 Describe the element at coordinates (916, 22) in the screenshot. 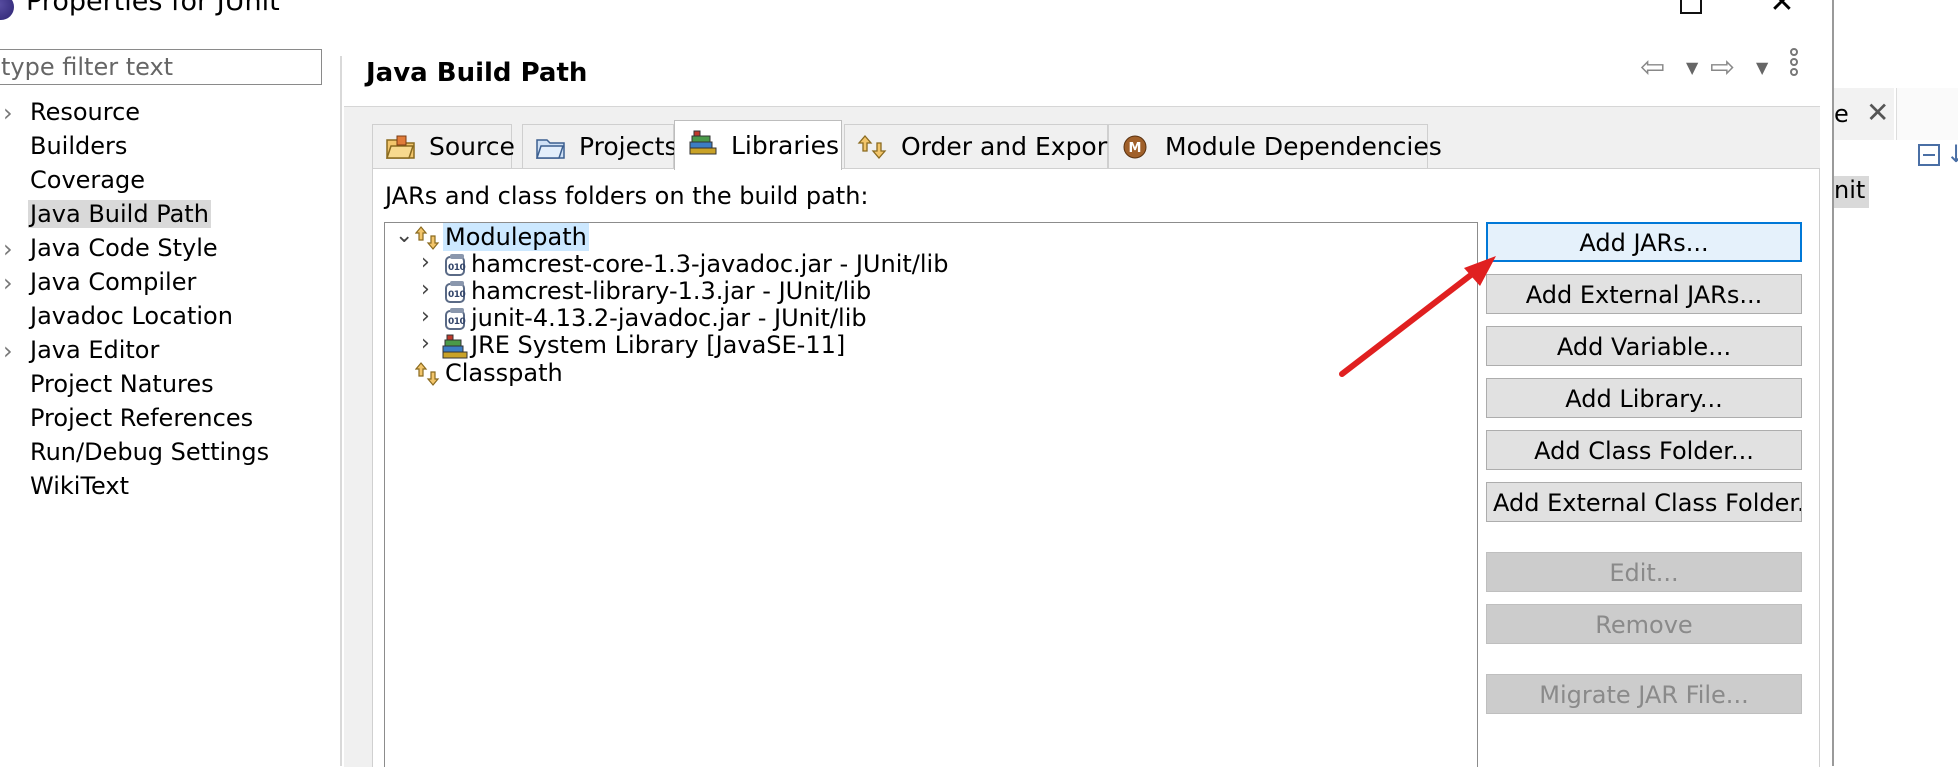

I see `title-bar: Properties for JUnit ✕` at that location.